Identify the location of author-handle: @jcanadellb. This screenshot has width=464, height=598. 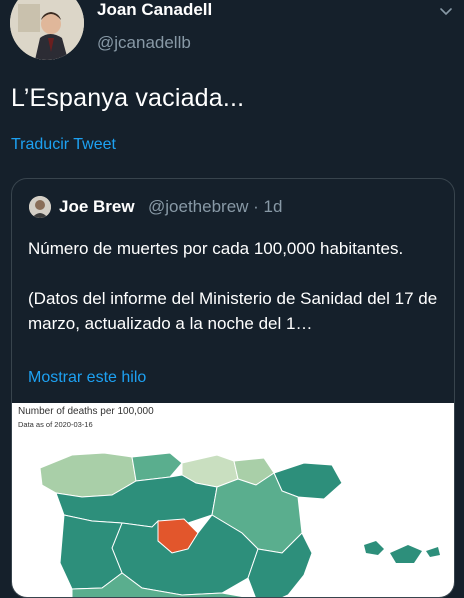
(144, 43).